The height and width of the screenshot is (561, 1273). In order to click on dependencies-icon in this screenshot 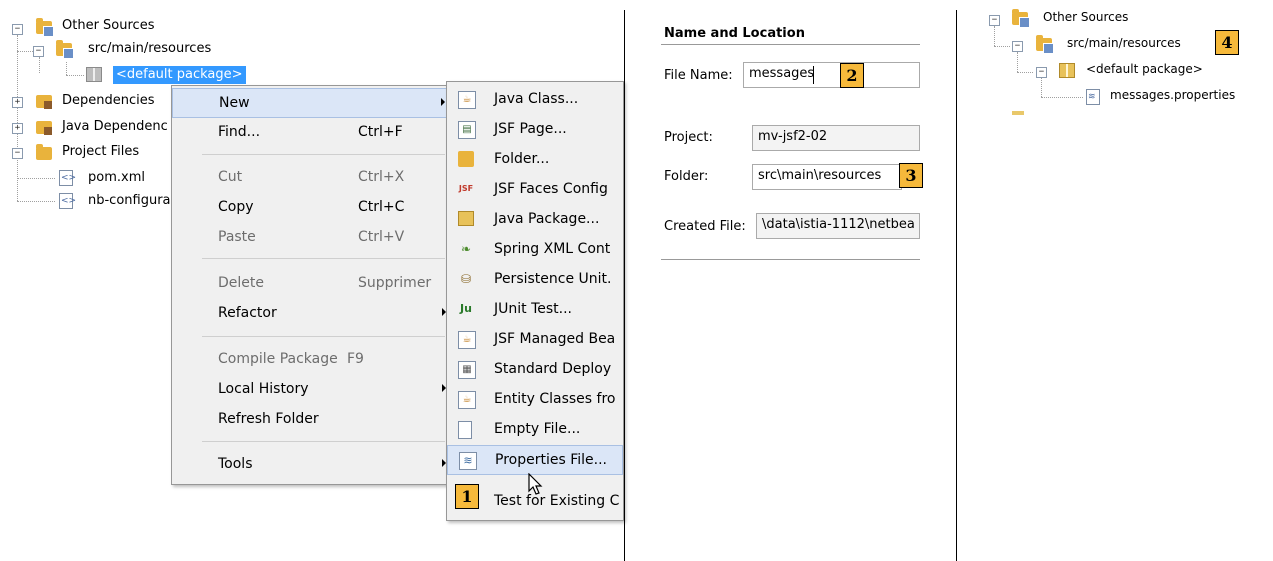, I will do `click(44, 102)`.